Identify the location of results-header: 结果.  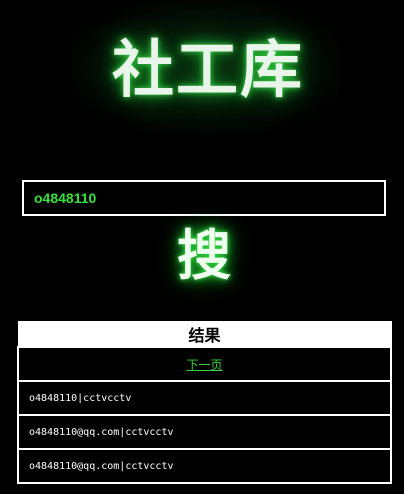
(204, 334).